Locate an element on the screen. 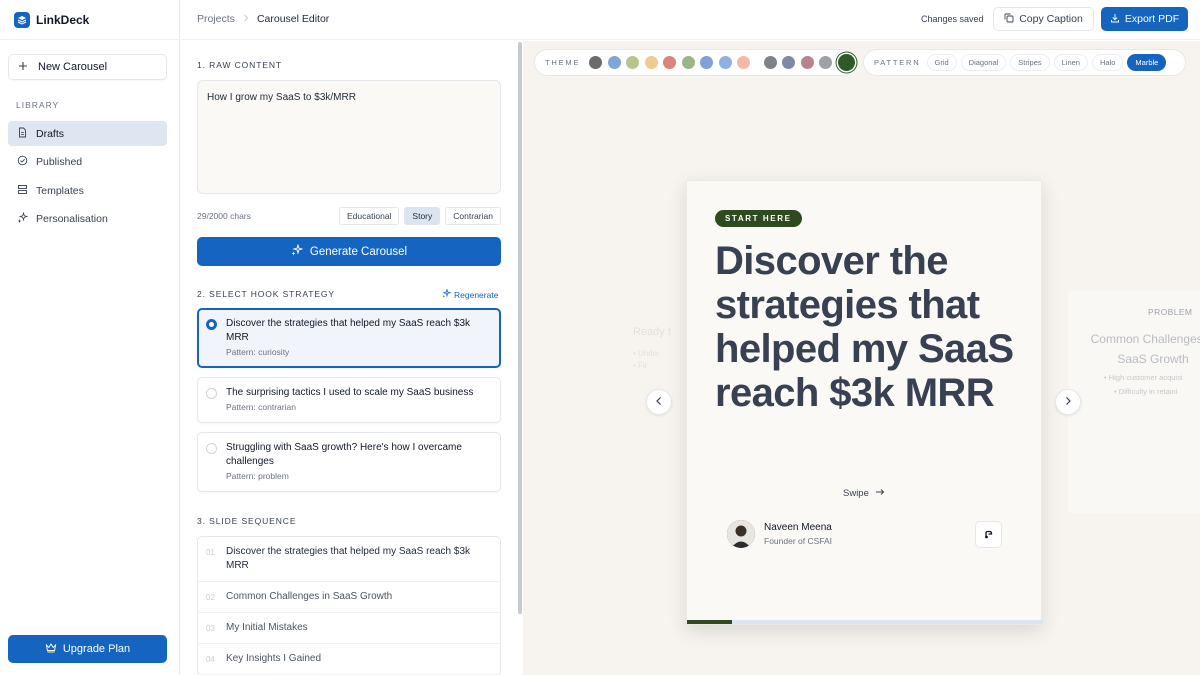 The image size is (1200, 675). pointer-icon is located at coordinates (988, 535).